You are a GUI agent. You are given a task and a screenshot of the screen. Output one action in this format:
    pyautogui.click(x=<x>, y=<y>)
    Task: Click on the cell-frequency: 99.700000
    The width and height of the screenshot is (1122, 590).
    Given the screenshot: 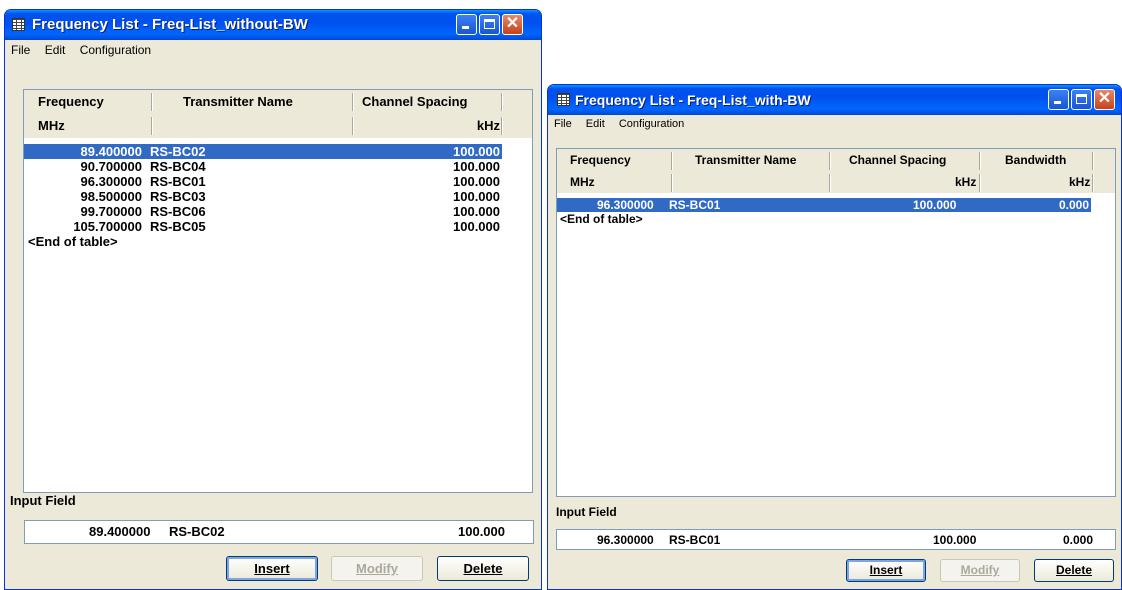 What is the action you would take?
    pyautogui.click(x=111, y=211)
    